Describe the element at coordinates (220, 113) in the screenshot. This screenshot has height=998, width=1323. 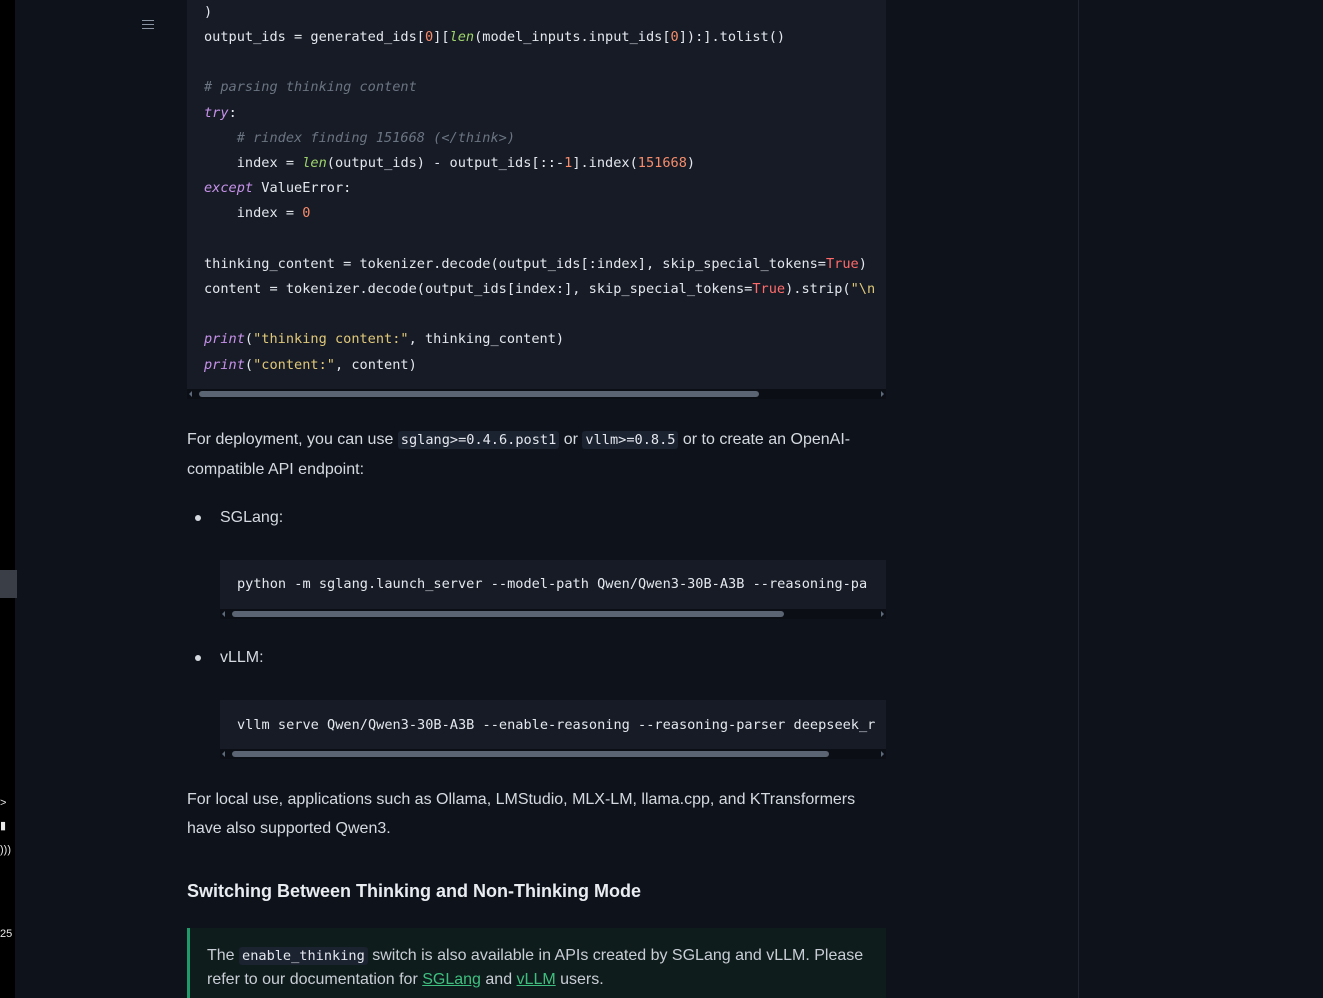
I see `code-line: try:` at that location.